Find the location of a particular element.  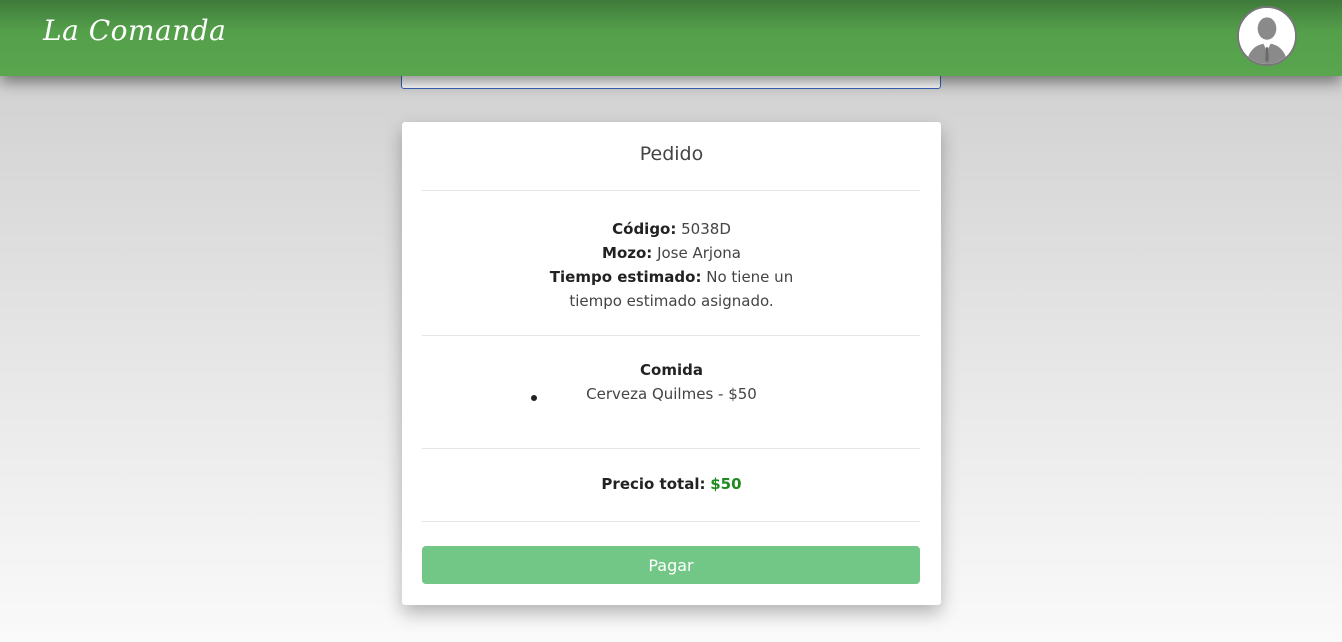

waiter-value: Jose Arjona is located at coordinates (699, 253).